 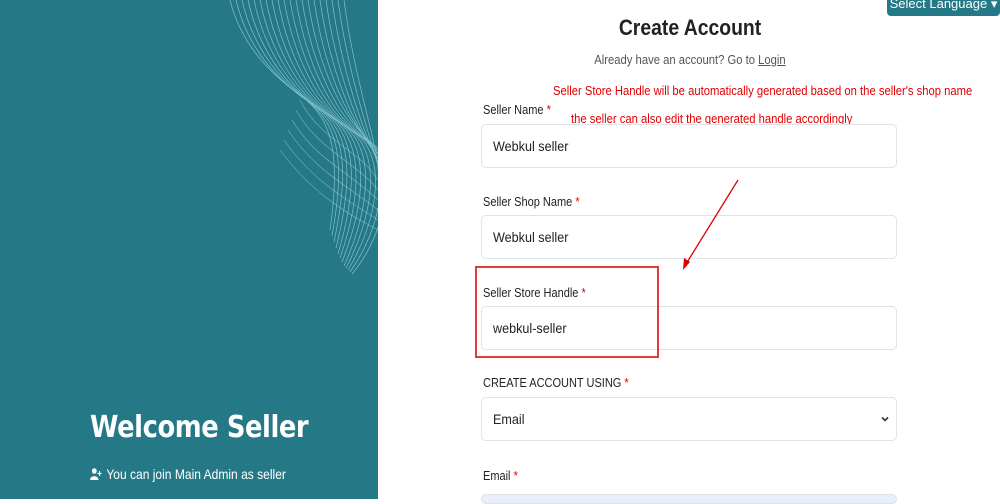 What do you see at coordinates (497, 476) in the screenshot?
I see `email-label-text: Email` at bounding box center [497, 476].